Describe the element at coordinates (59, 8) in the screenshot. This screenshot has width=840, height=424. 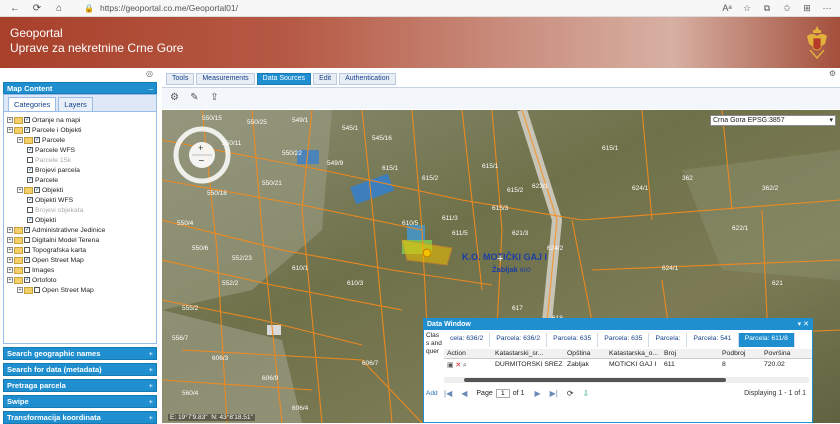
I see `home-icon: ⌂` at that location.